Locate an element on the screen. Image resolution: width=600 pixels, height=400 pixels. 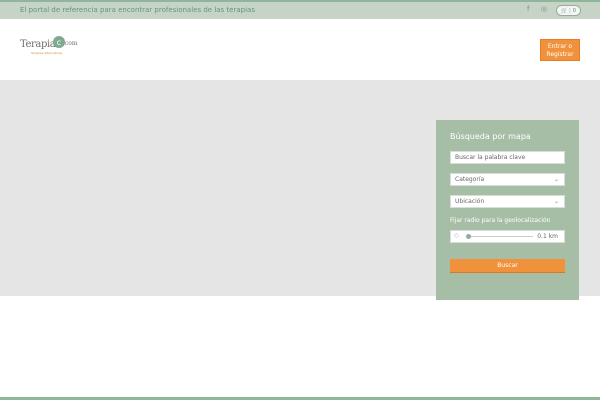
site-logo: Terapia c .com Terapias alternativas is located at coordinates (49, 47).